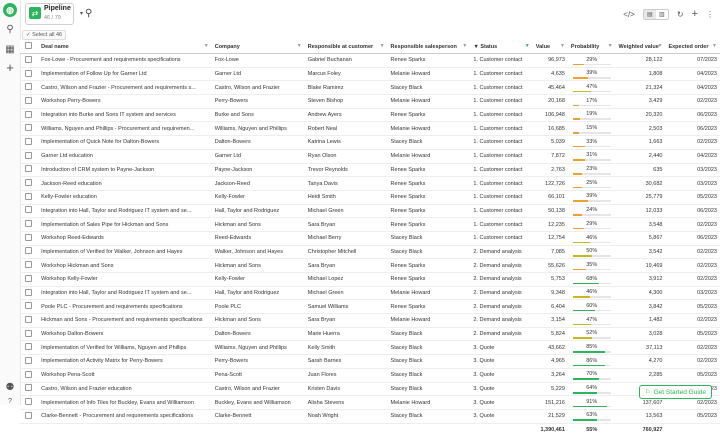  I want to click on col-probability: Probability ▼, so click(591, 47).